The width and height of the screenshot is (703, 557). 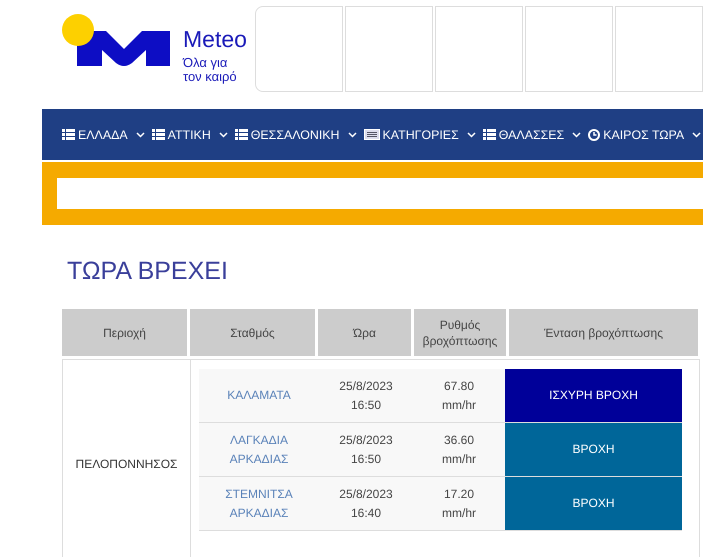 What do you see at coordinates (259, 503) in the screenshot?
I see `station-link: ΣΤΕΜΝΙΤΣΑ ΑΡΚΑΔΙΑΣ` at bounding box center [259, 503].